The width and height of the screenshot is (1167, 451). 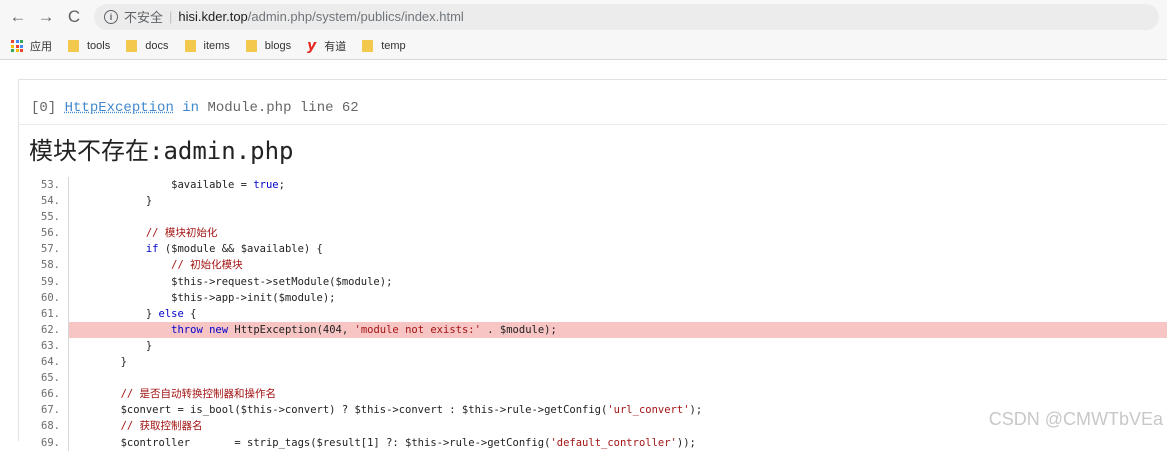 What do you see at coordinates (593, 281) in the screenshot?
I see `code-line: 59. $this->request->setModule($module);` at bounding box center [593, 281].